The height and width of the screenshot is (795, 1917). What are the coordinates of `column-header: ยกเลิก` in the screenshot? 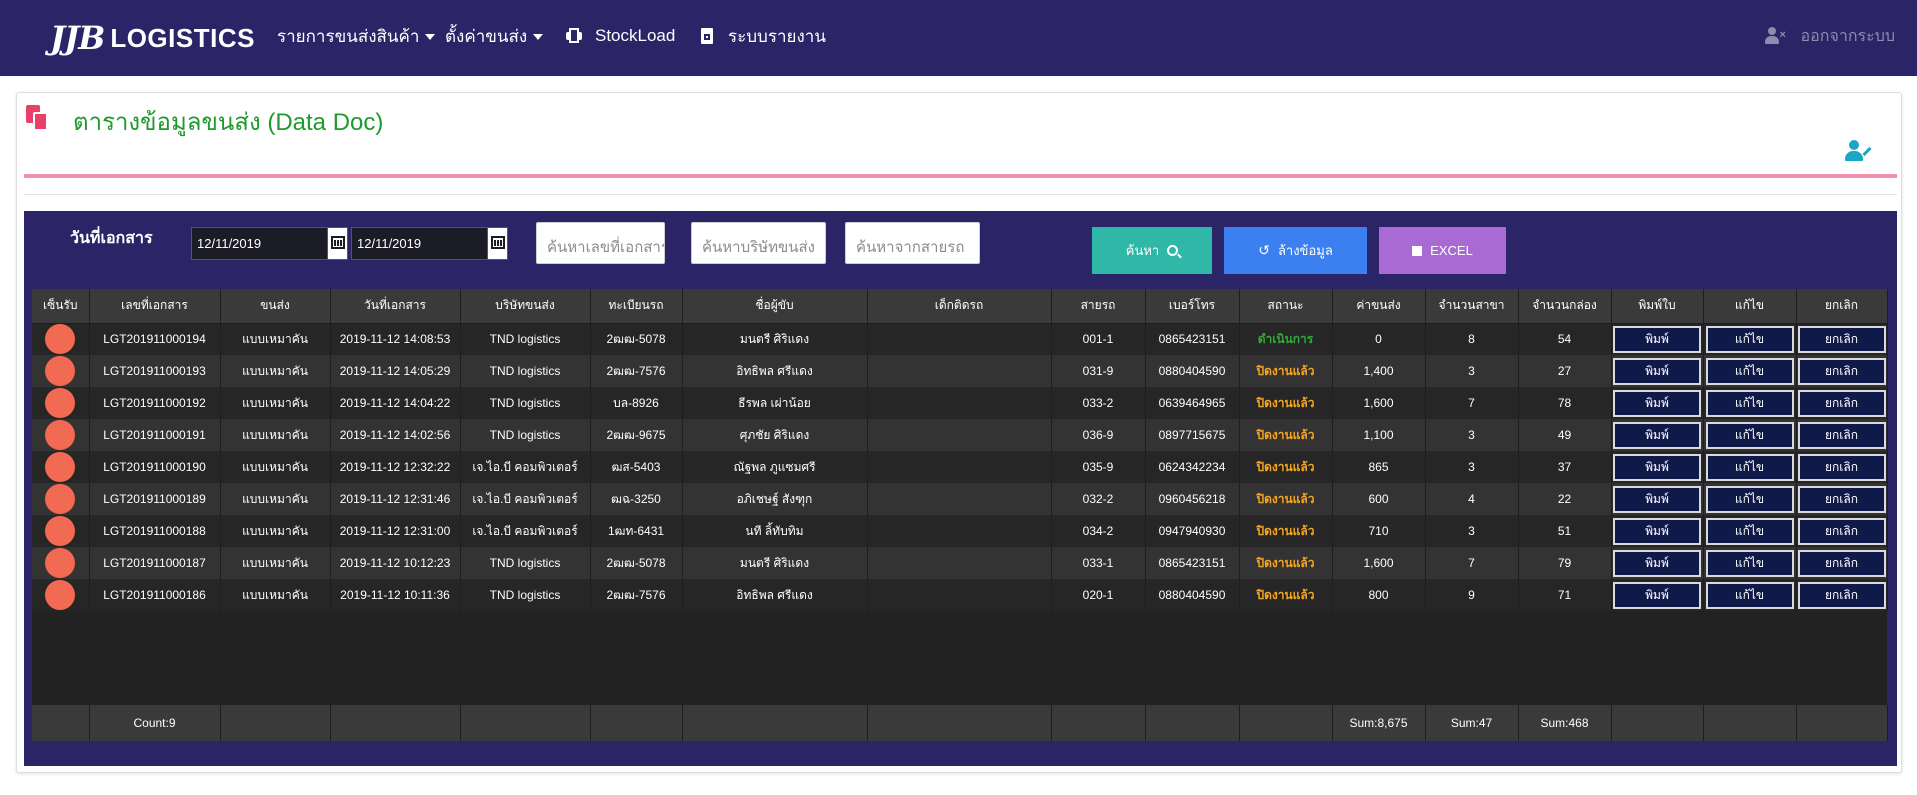 It's located at (1842, 306).